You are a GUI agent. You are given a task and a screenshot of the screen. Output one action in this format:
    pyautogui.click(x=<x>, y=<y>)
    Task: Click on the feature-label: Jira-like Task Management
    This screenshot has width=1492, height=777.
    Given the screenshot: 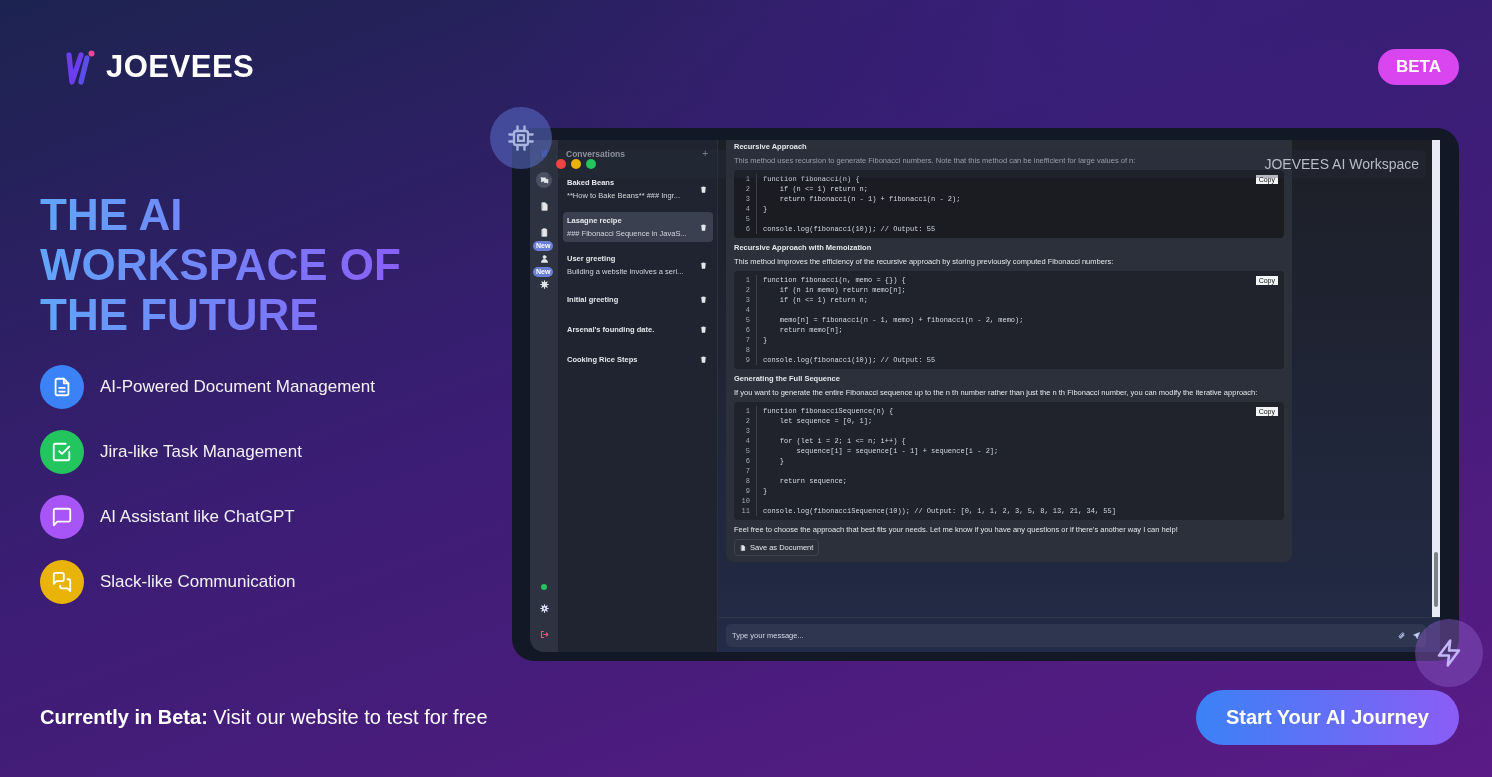 What is the action you would take?
    pyautogui.click(x=201, y=452)
    